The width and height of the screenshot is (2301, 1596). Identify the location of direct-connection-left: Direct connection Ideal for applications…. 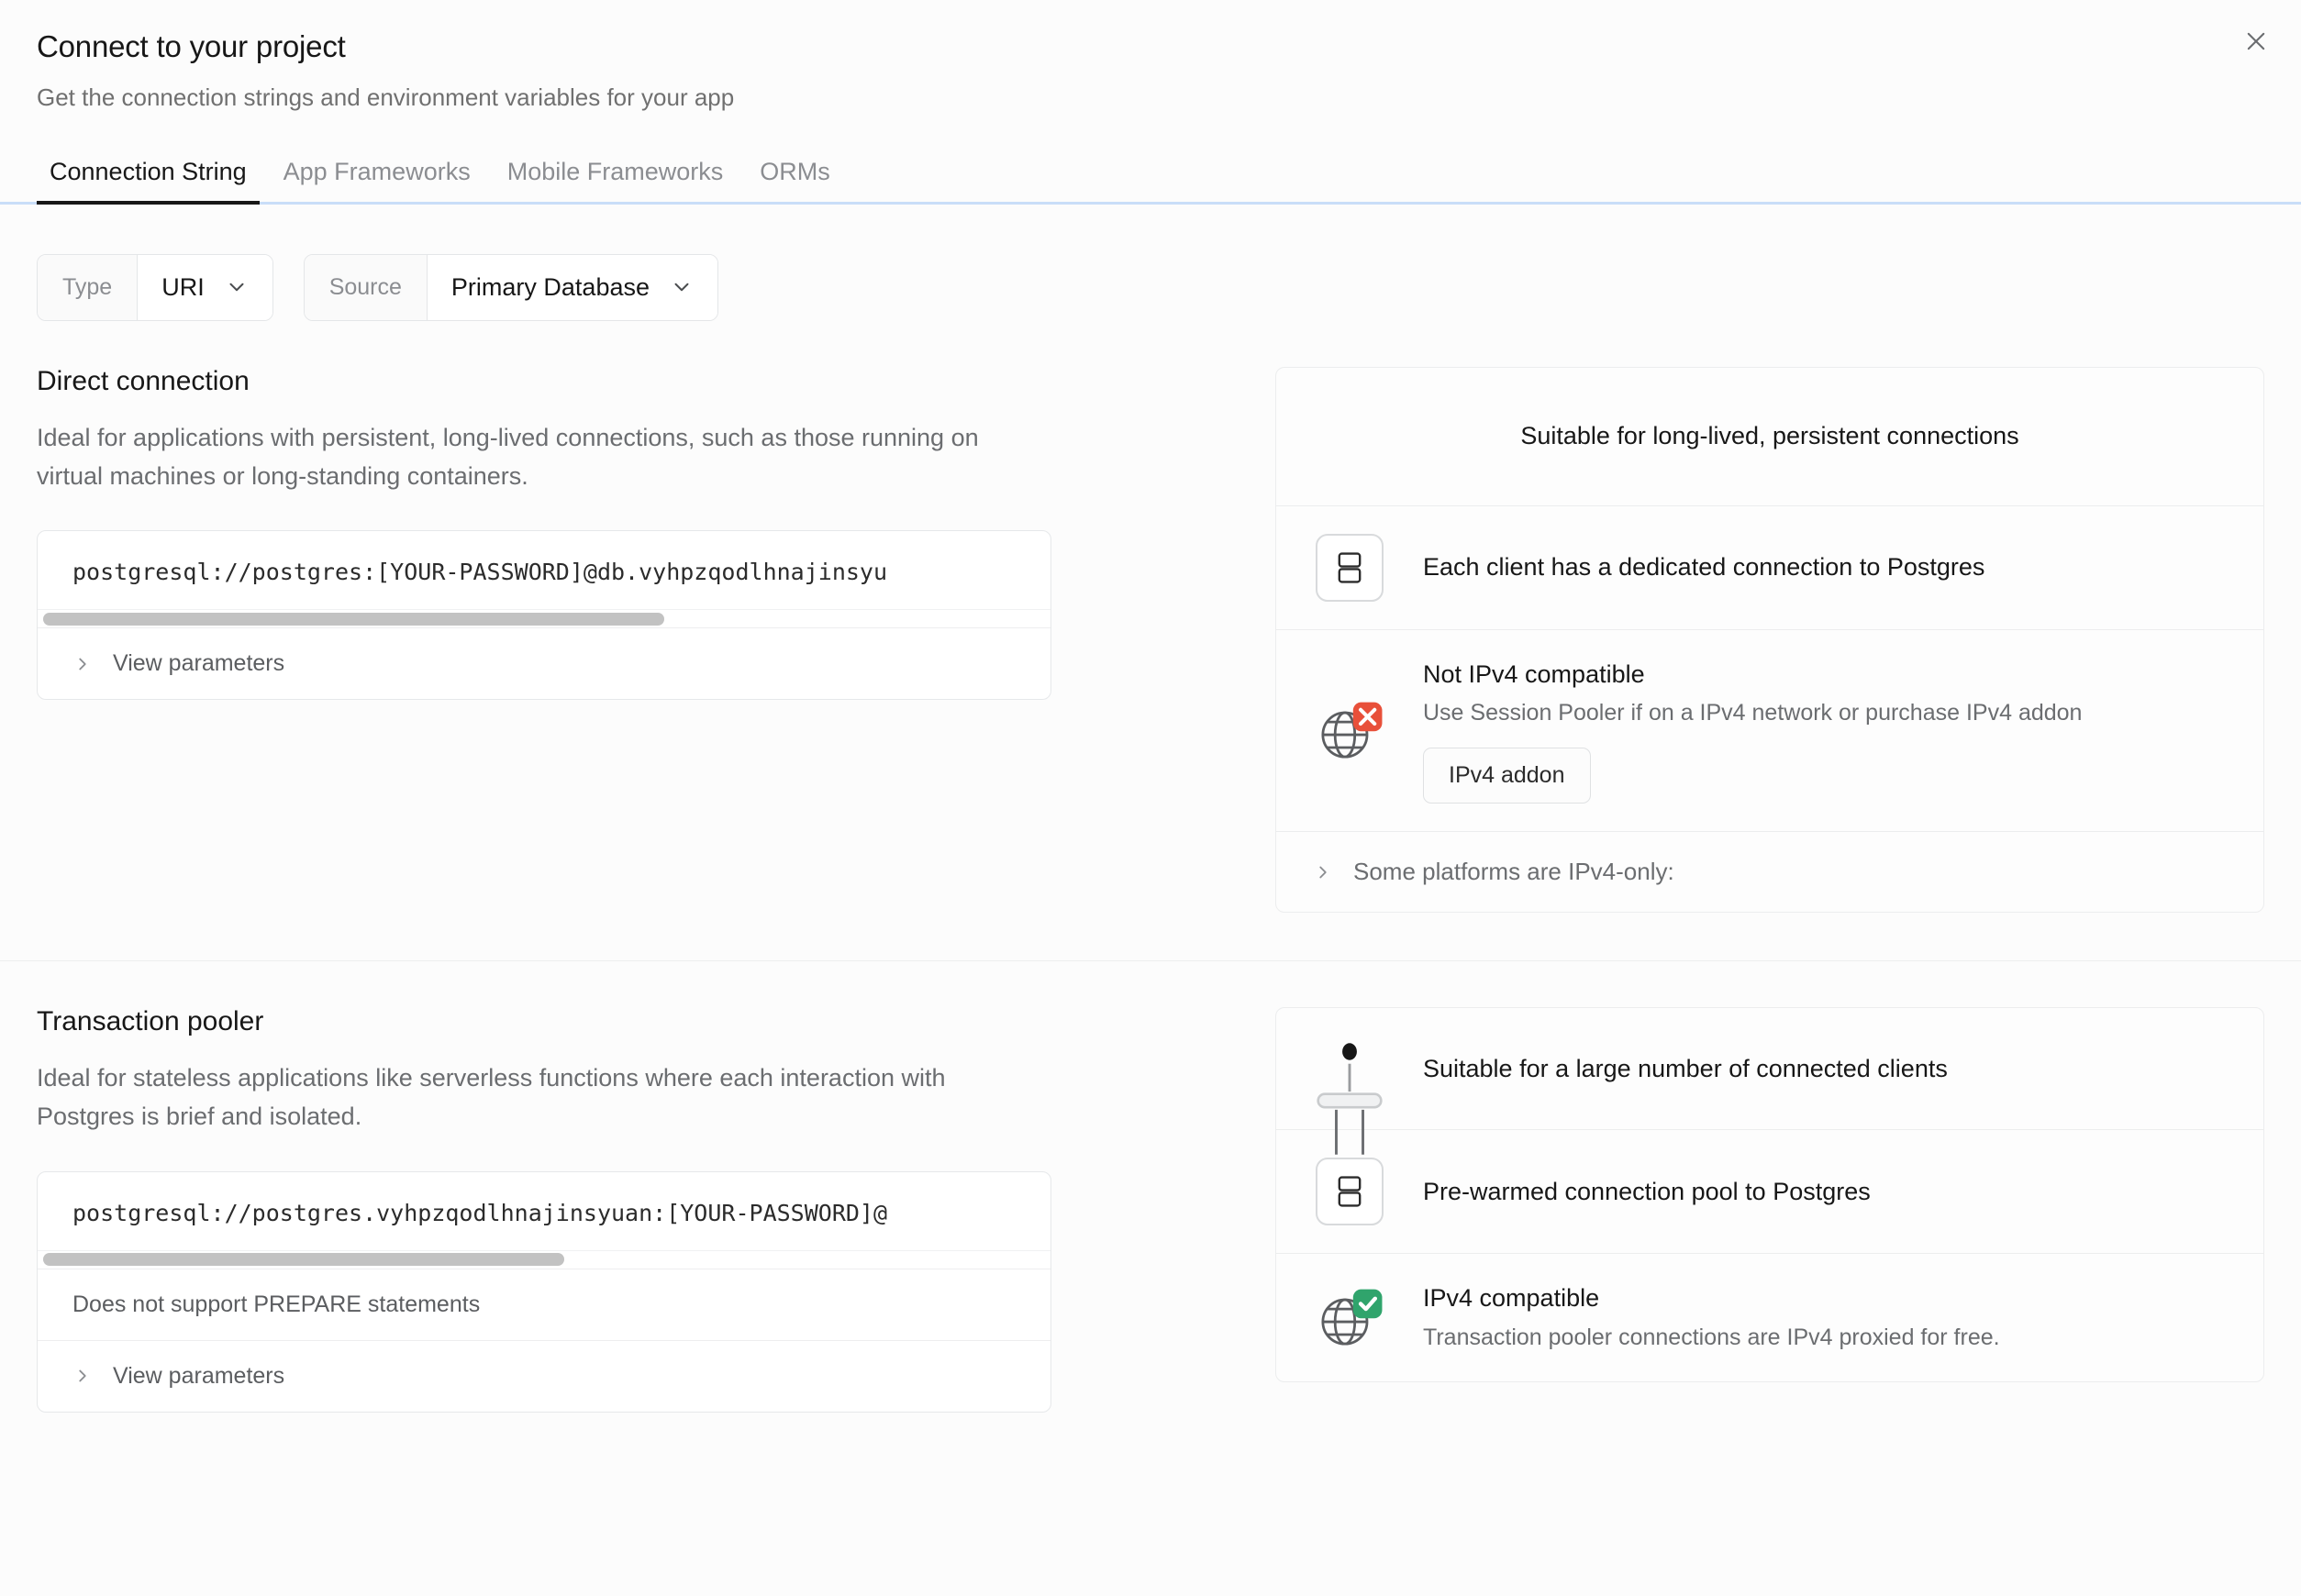
(638, 532).